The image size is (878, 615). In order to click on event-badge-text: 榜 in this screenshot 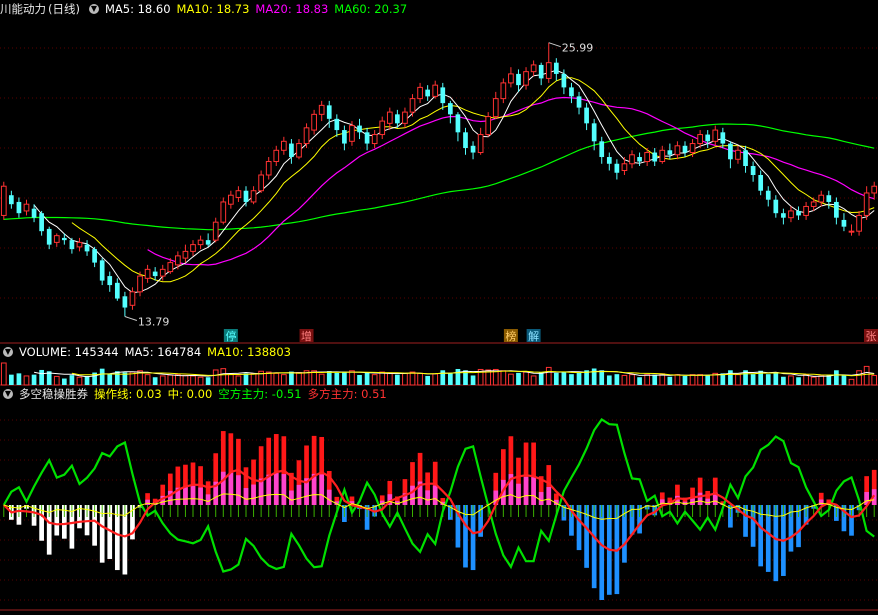, I will do `click(510, 336)`.